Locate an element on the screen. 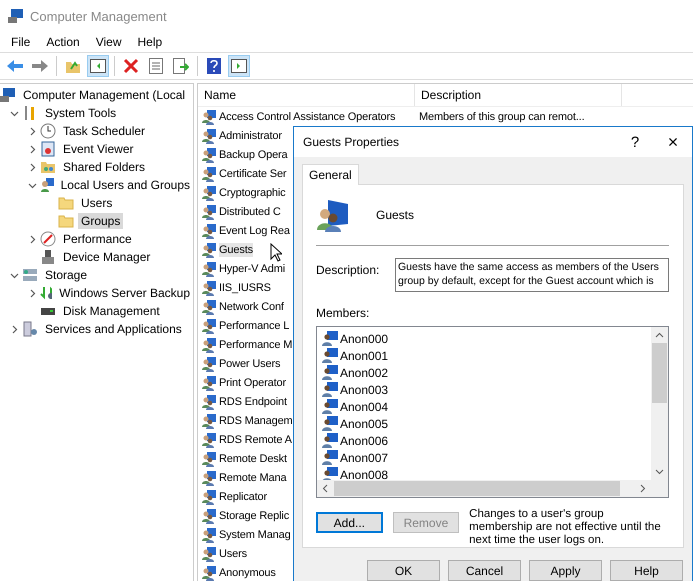  tree-item: Windows Server Backup is located at coordinates (124, 293).